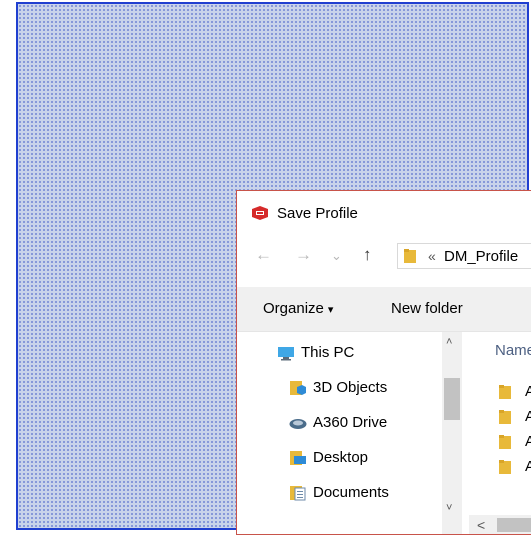 This screenshot has height=535, width=531. What do you see at coordinates (432, 256) in the screenshot?
I see `address-chevron: «` at bounding box center [432, 256].